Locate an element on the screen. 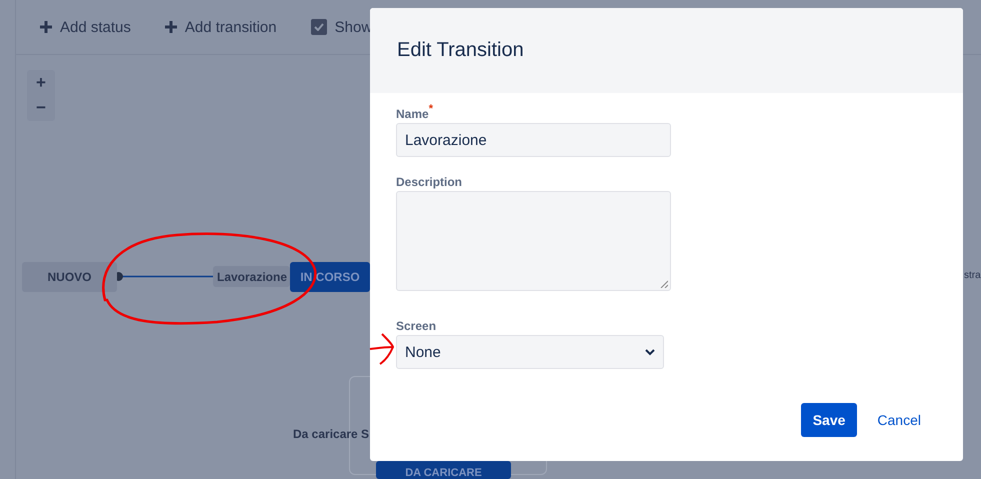  transition-label: Lavorazione is located at coordinates (251, 276).